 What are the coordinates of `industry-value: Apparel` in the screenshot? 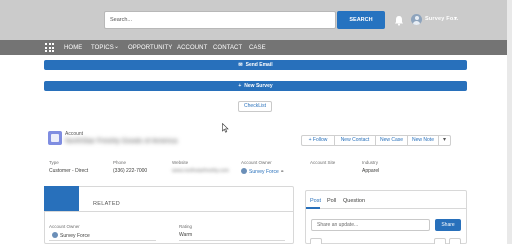 It's located at (371, 171).